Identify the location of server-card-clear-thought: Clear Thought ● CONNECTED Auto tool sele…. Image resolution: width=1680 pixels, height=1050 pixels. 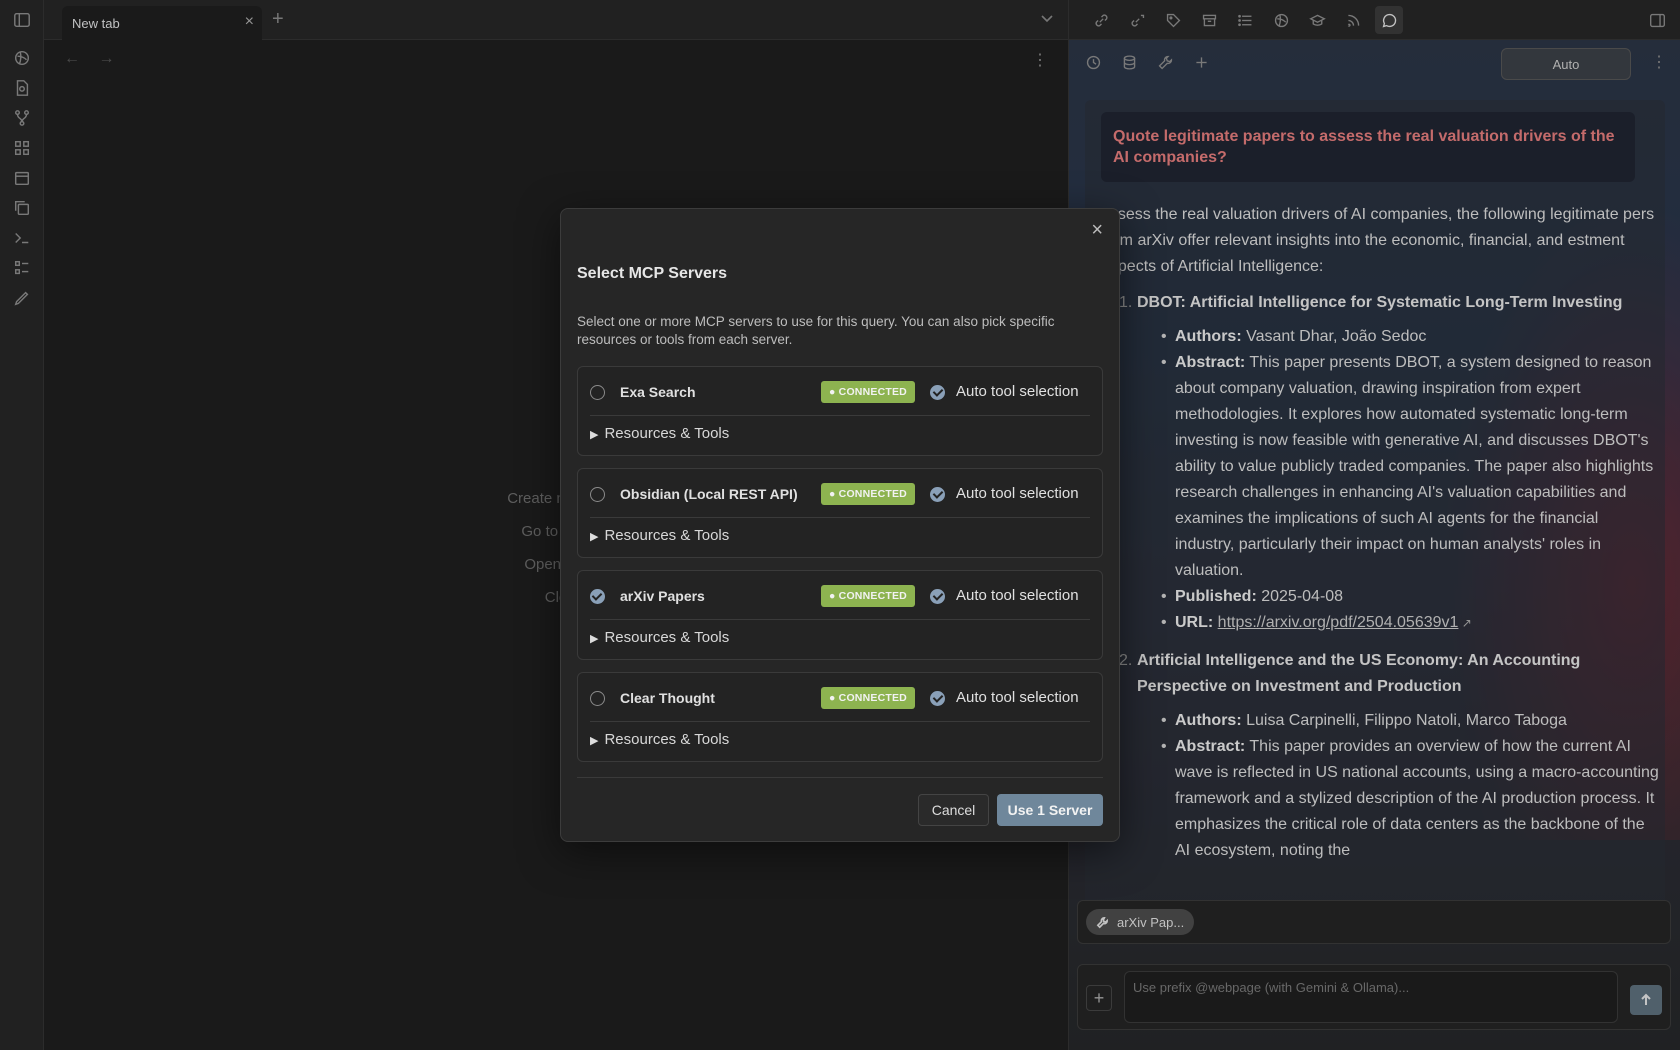
(840, 717).